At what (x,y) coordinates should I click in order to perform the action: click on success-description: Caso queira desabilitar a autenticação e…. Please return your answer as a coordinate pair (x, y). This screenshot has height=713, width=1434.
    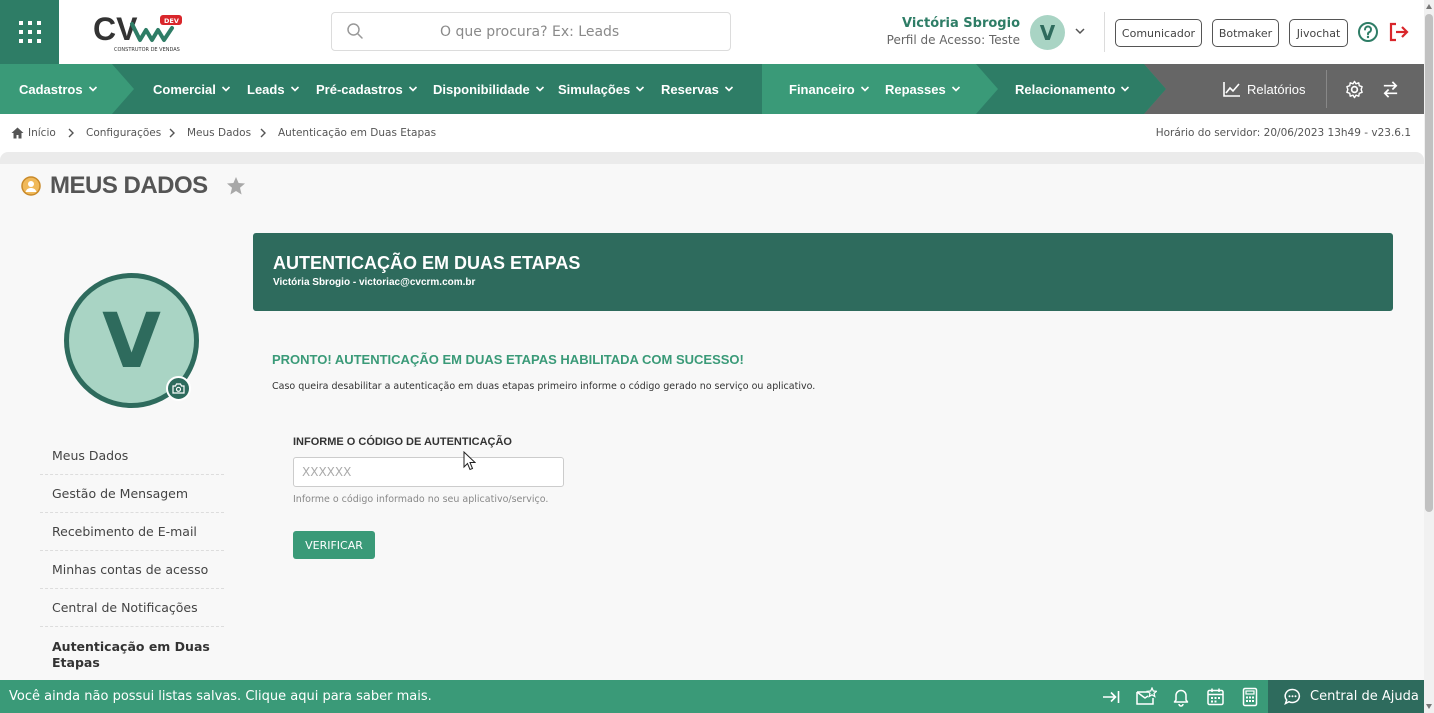
    Looking at the image, I should click on (544, 386).